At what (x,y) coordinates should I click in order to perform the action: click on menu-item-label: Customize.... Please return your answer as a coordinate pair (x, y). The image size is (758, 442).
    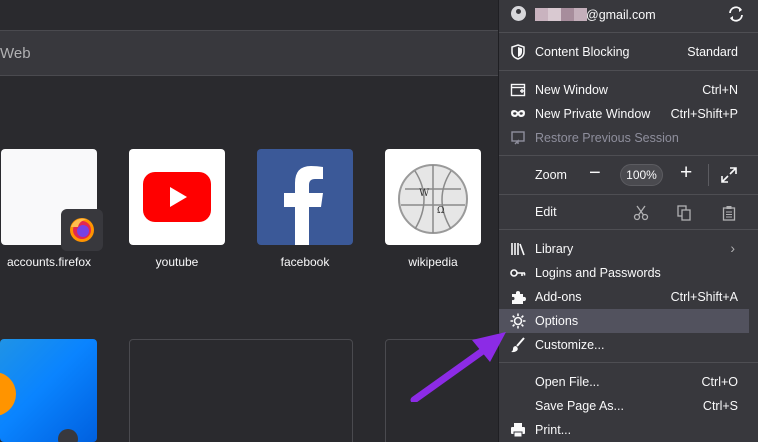
    Looking at the image, I should click on (570, 345).